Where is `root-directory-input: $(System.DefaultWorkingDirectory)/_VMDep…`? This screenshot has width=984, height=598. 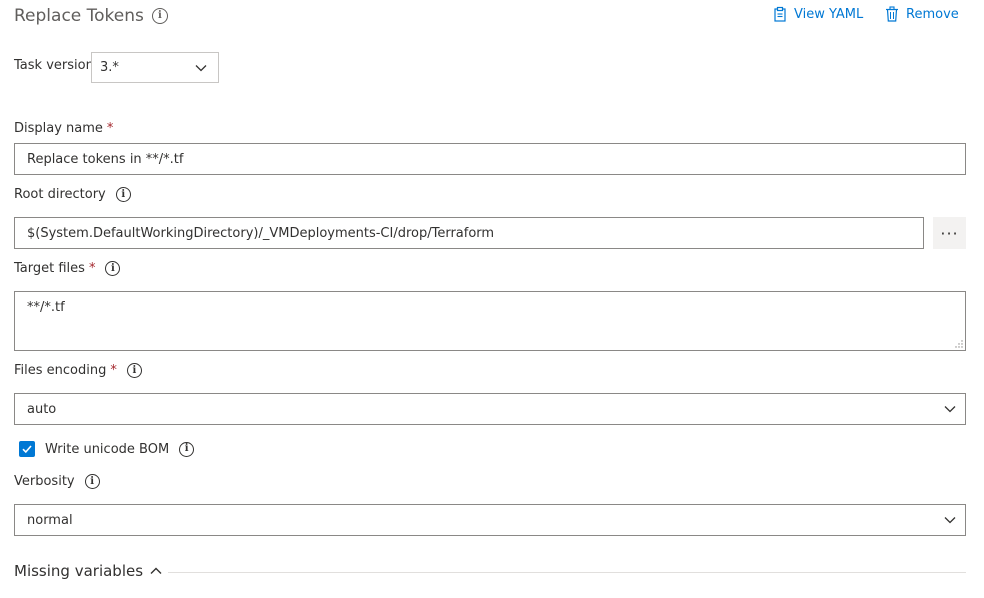 root-directory-input: $(System.DefaultWorkingDirectory)/_VMDep… is located at coordinates (469, 233).